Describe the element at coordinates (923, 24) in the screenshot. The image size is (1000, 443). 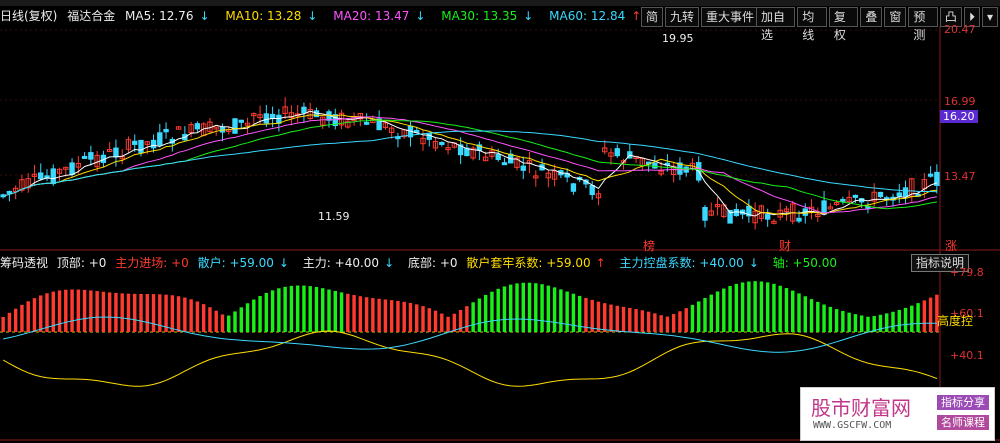
I see `forecast-button: 预测` at that location.